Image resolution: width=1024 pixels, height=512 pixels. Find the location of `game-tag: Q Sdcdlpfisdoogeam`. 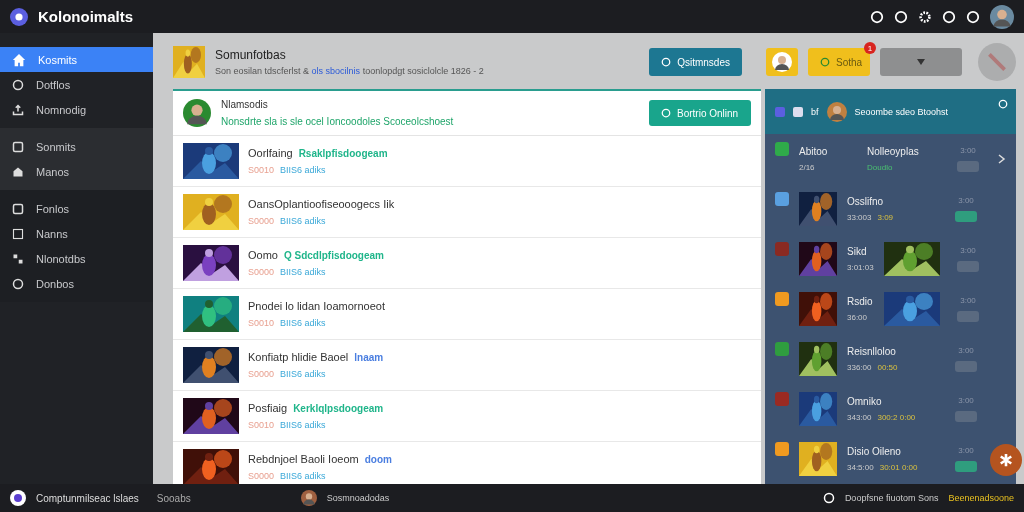

game-tag: Q Sdcdlpfisdoogeam is located at coordinates (333, 255).